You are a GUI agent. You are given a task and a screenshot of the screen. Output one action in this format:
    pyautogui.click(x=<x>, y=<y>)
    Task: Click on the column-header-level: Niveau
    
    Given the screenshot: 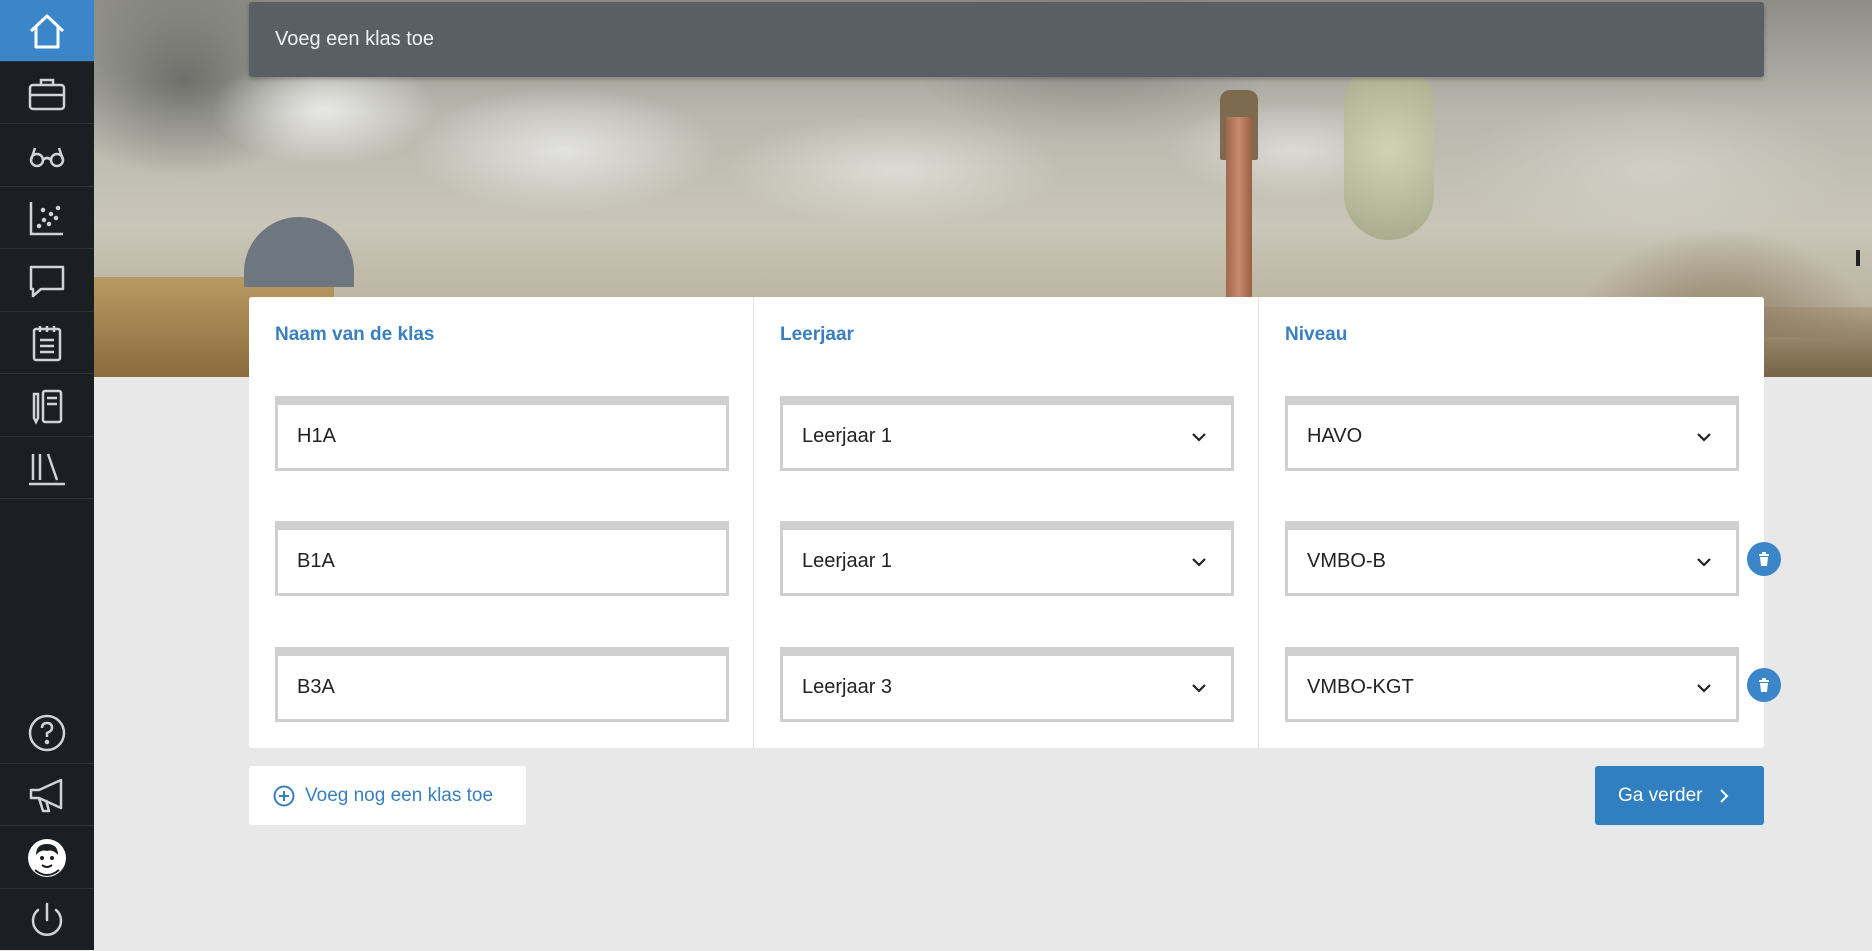 What is the action you would take?
    pyautogui.click(x=1316, y=334)
    